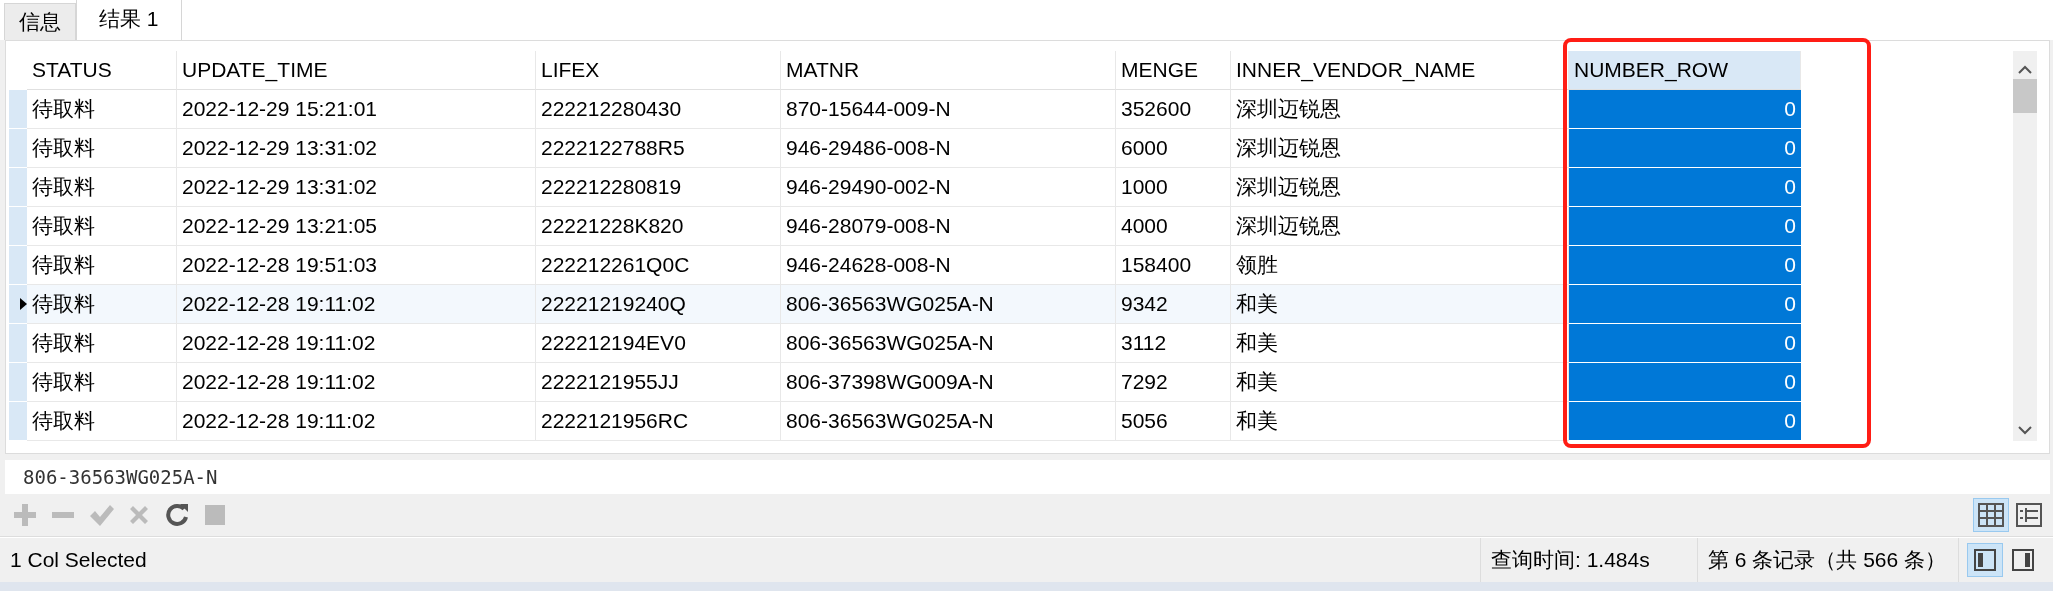 The height and width of the screenshot is (591, 2053). I want to click on scroll-up-icon, so click(2025, 70).